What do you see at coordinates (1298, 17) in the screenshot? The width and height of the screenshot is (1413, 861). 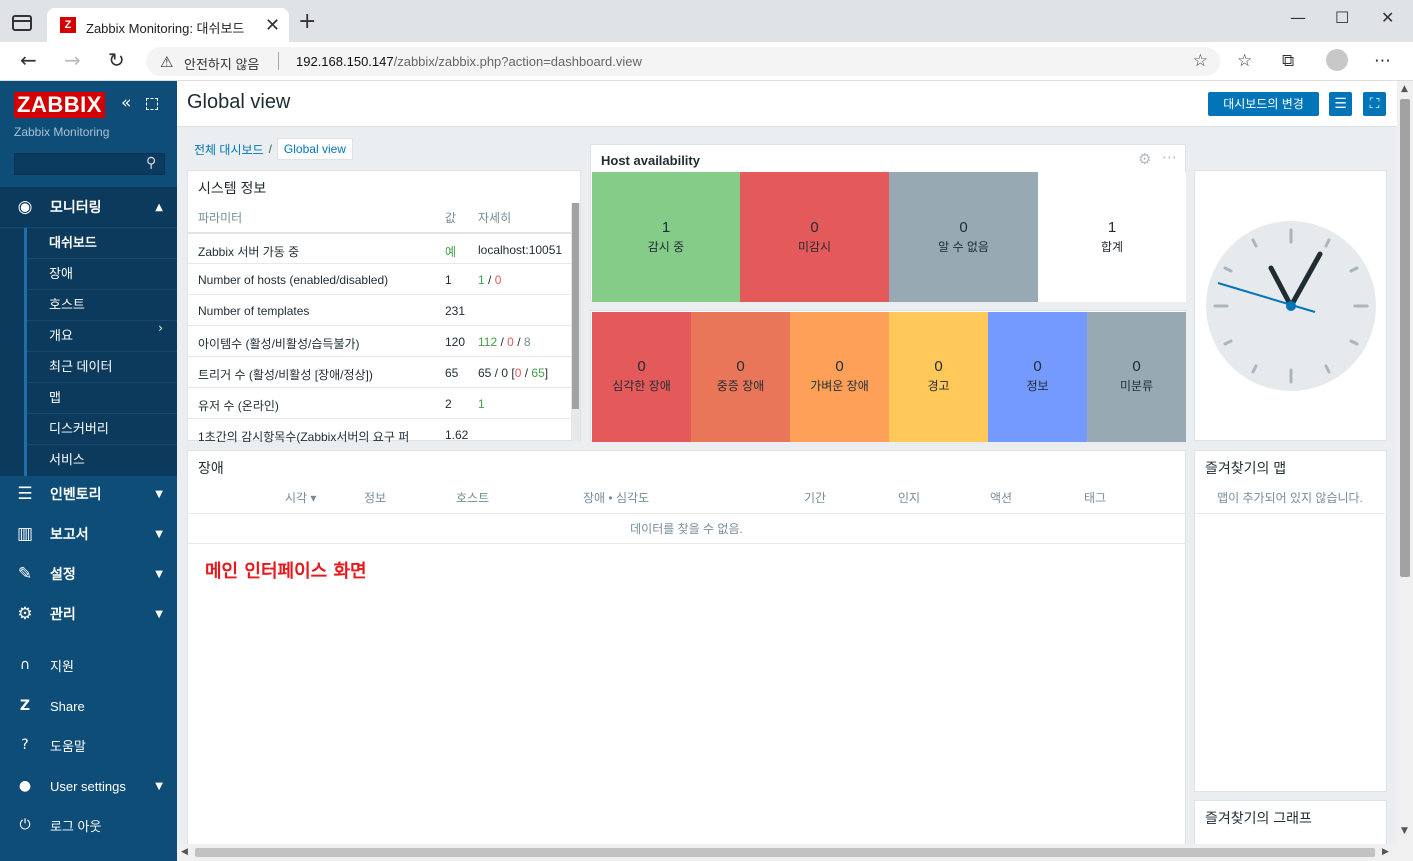 I see `minimize-button: —` at bounding box center [1298, 17].